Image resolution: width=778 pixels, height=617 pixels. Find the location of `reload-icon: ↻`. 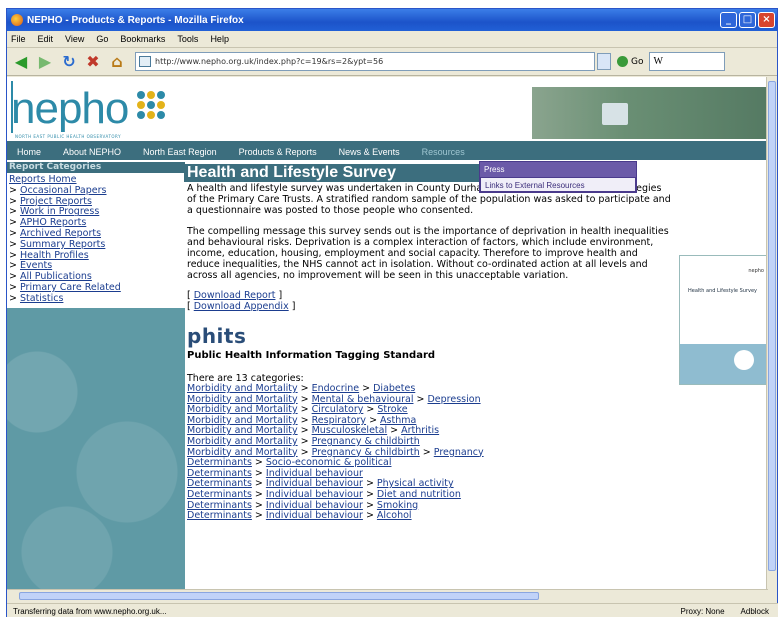

reload-icon: ↻ is located at coordinates (69, 62).